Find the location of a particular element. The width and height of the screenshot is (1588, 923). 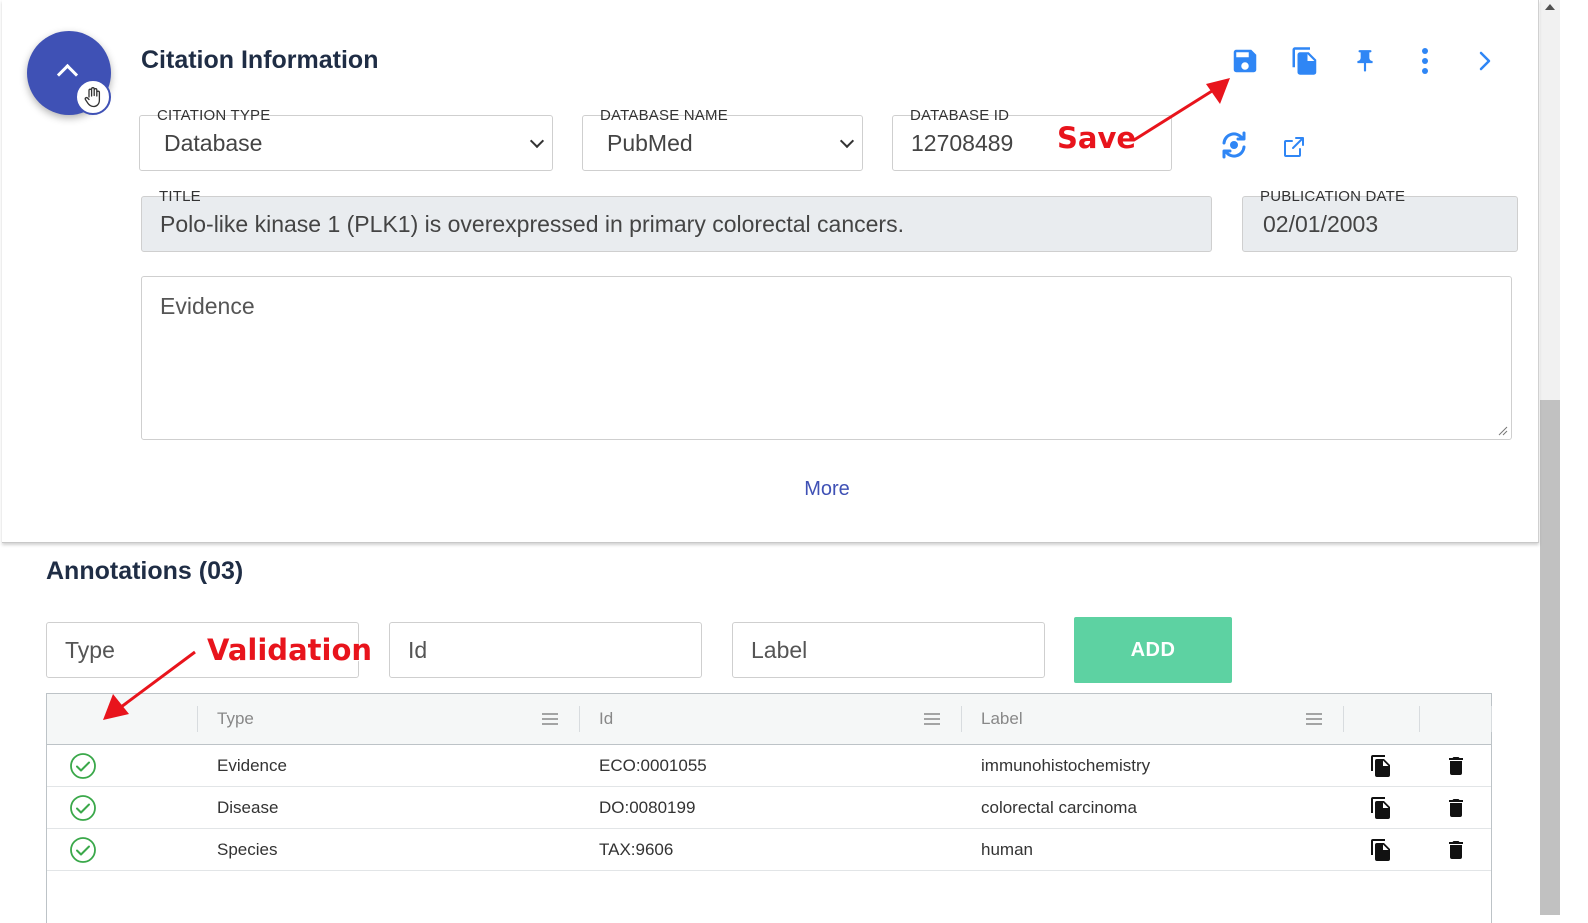

cell-type: Disease is located at coordinates (248, 807).